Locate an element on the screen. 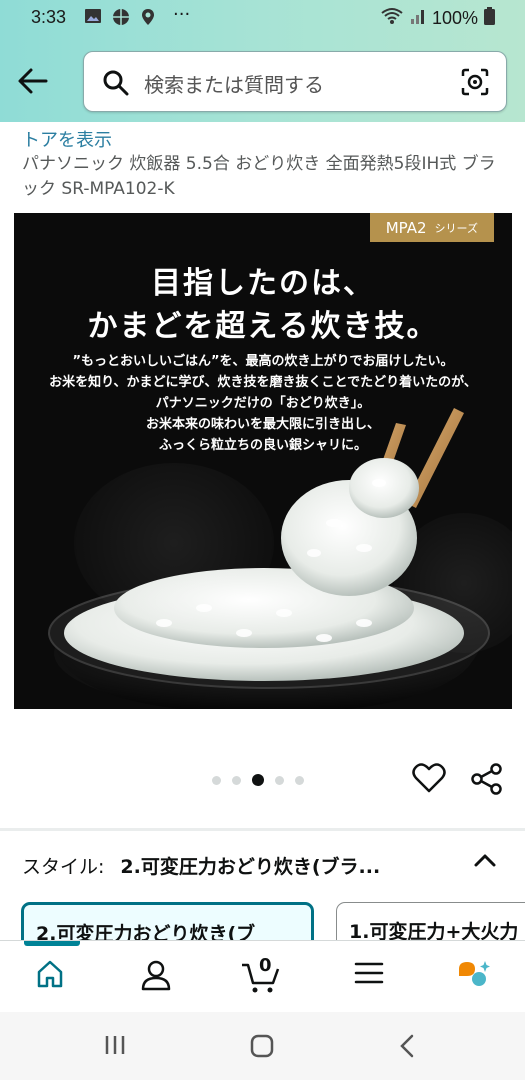  globe-notification-icon is located at coordinates (121, 19).